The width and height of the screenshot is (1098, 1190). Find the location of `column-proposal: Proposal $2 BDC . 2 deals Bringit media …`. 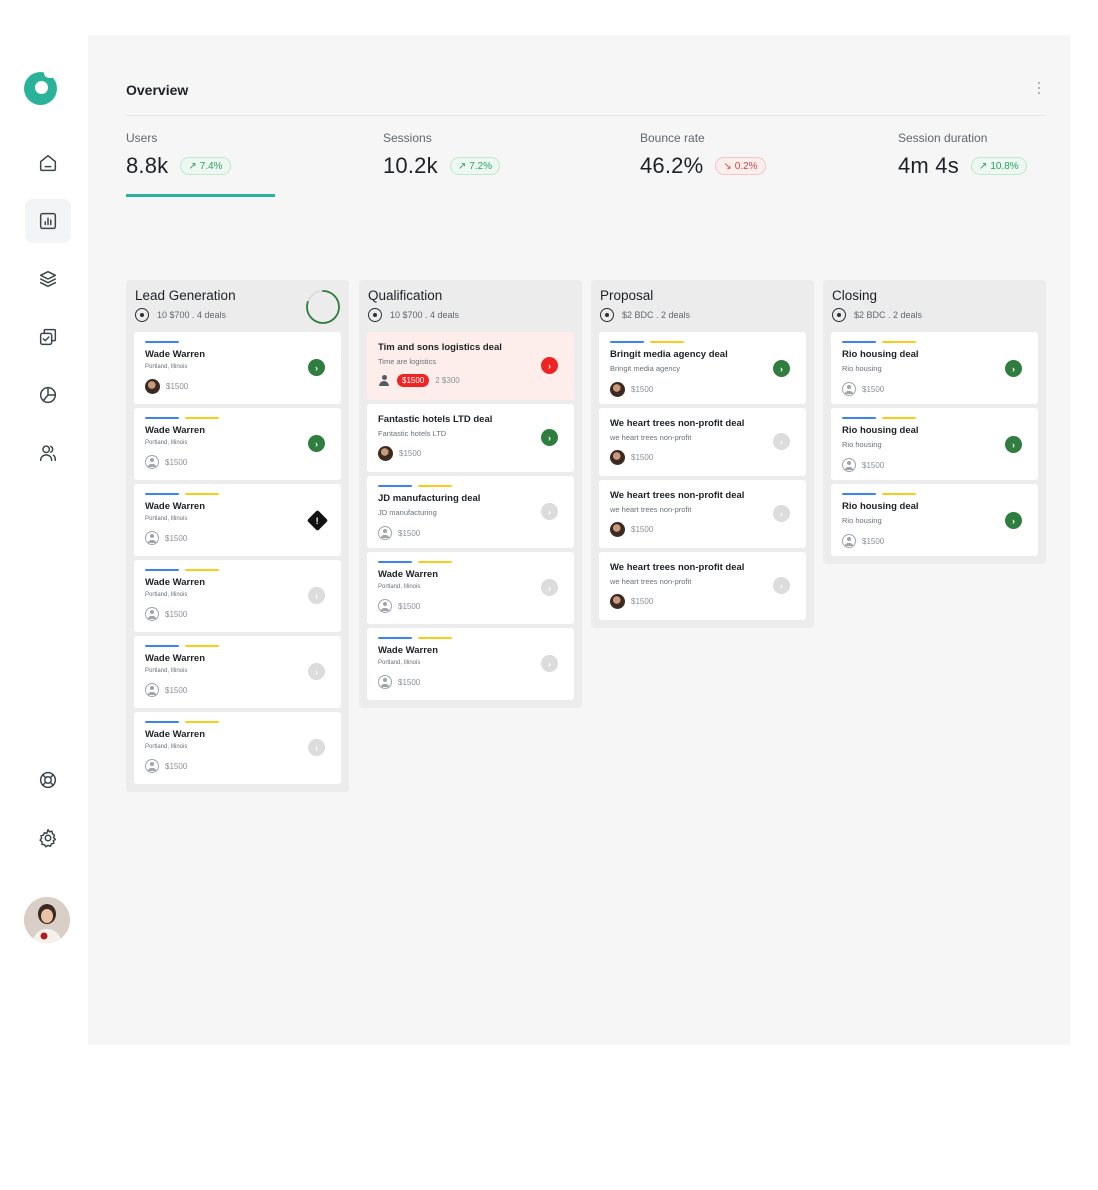

column-proposal: Proposal $2 BDC . 2 deals Bringit media … is located at coordinates (702, 454).